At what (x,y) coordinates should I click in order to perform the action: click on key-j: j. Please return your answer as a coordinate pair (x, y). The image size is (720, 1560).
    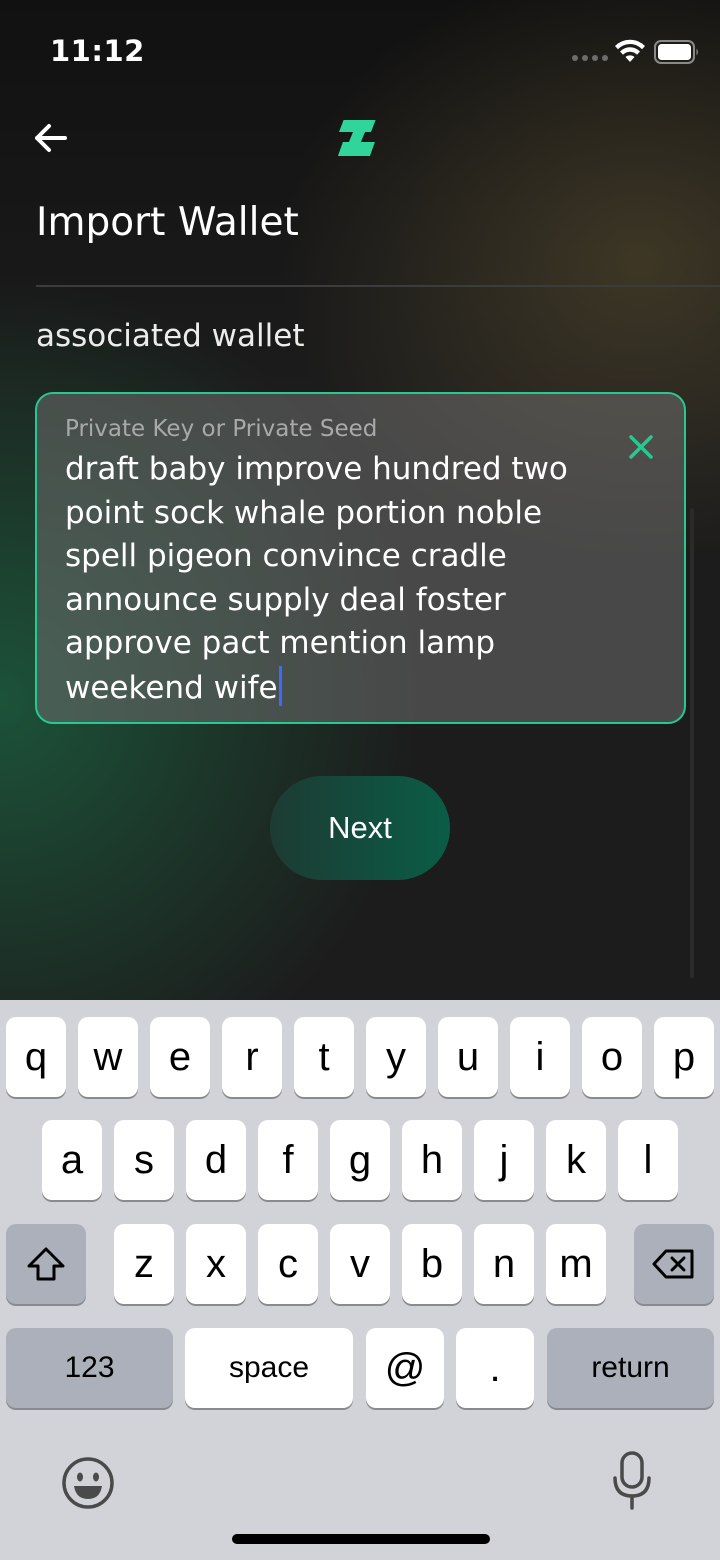
    Looking at the image, I should click on (504, 1160).